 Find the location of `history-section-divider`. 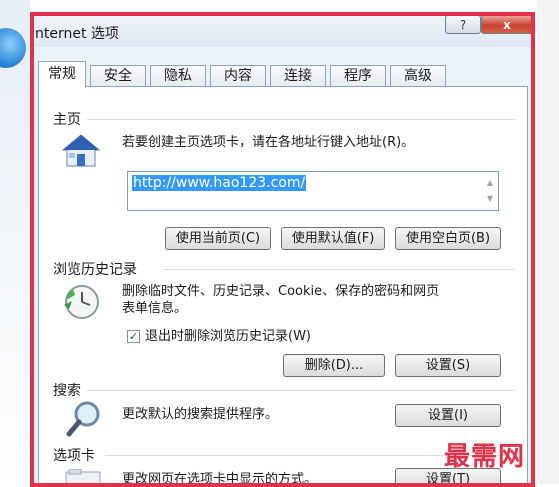

history-section-divider is located at coordinates (339, 269).